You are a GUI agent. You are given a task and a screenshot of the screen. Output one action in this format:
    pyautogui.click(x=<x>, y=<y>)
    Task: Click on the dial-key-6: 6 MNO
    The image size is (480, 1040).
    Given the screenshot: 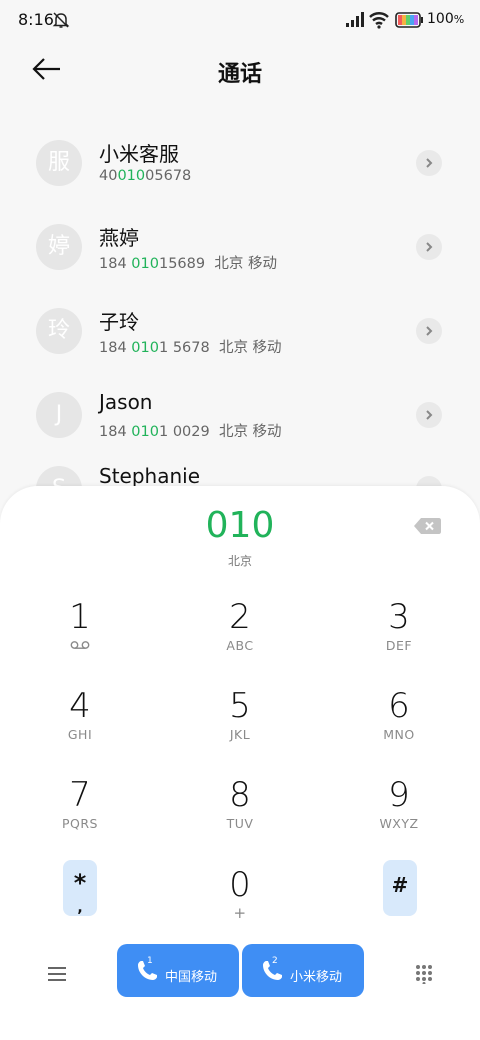 What is the action you would take?
    pyautogui.click(x=399, y=722)
    